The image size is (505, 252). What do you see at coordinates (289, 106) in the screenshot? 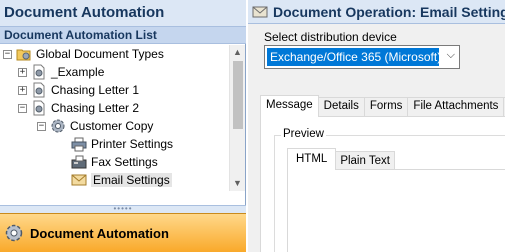
I see `tab-message: Message` at bounding box center [289, 106].